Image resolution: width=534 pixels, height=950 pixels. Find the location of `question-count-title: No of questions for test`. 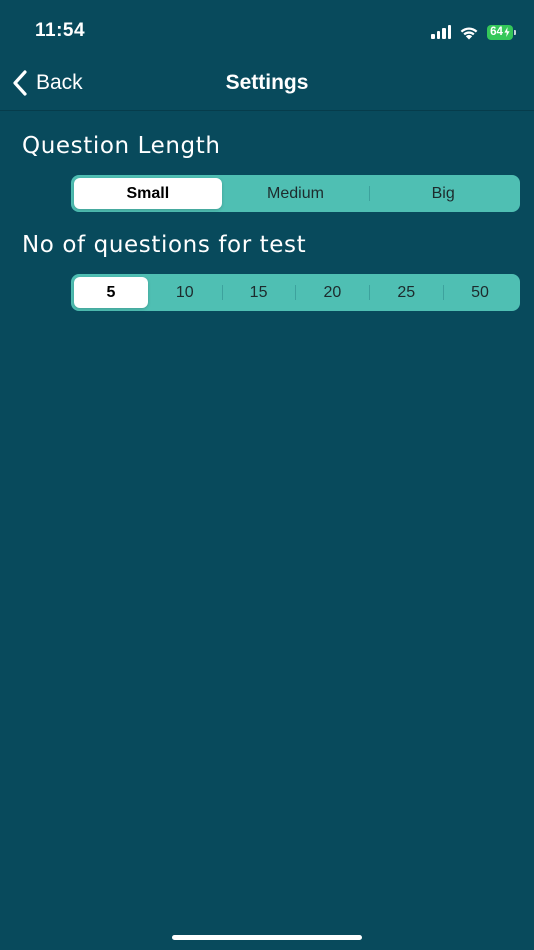

question-count-title: No of questions for test is located at coordinates (164, 245).